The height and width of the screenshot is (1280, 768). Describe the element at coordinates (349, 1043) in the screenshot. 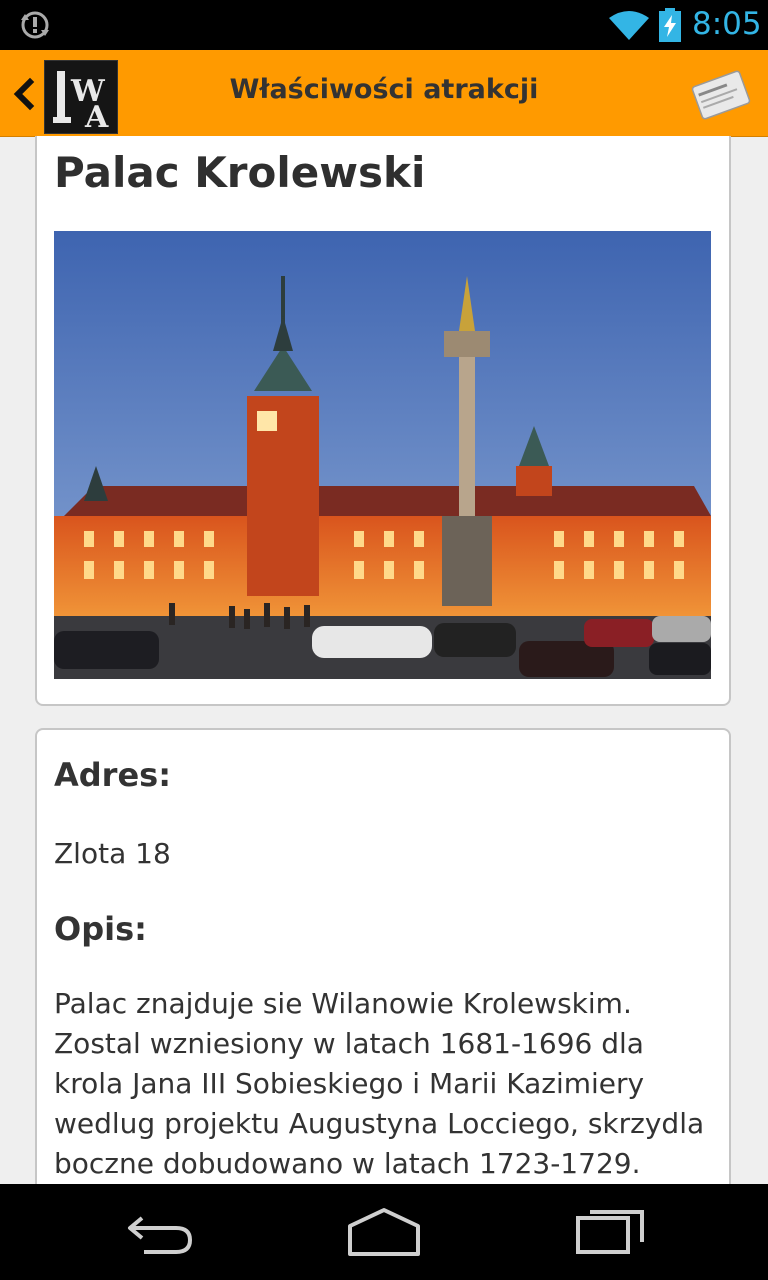

I see `description-line: Zostal wzniesiony w latach 1681-1696 dla` at that location.